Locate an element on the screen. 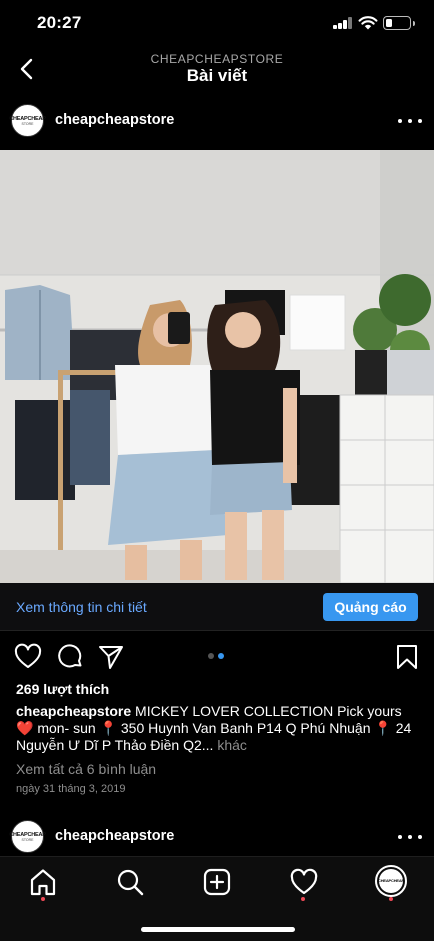  home-indicator is located at coordinates (218, 929).